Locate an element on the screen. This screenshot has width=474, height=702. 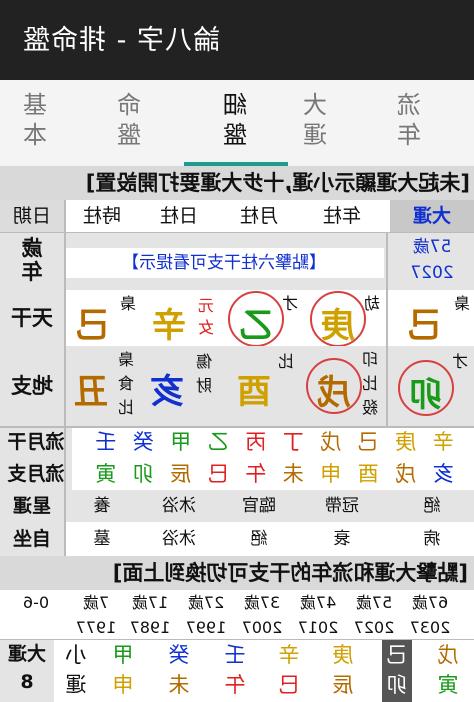
star-row-label: 星運 is located at coordinates (32, 506).